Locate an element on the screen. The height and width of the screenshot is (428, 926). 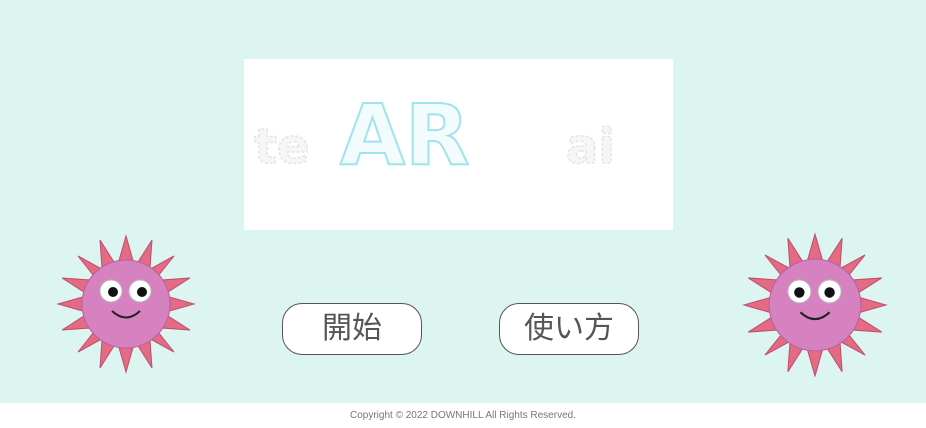
start-button: 開始 is located at coordinates (352, 329).